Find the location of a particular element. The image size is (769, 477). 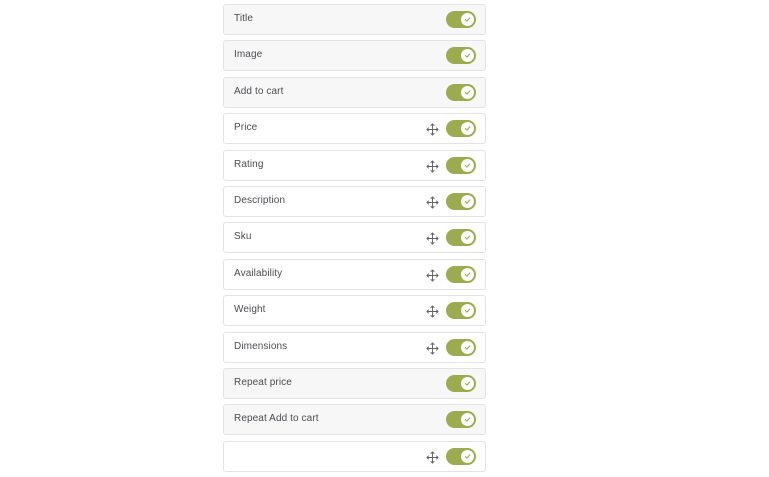

setting-row-sku: Sku is located at coordinates (354, 238).